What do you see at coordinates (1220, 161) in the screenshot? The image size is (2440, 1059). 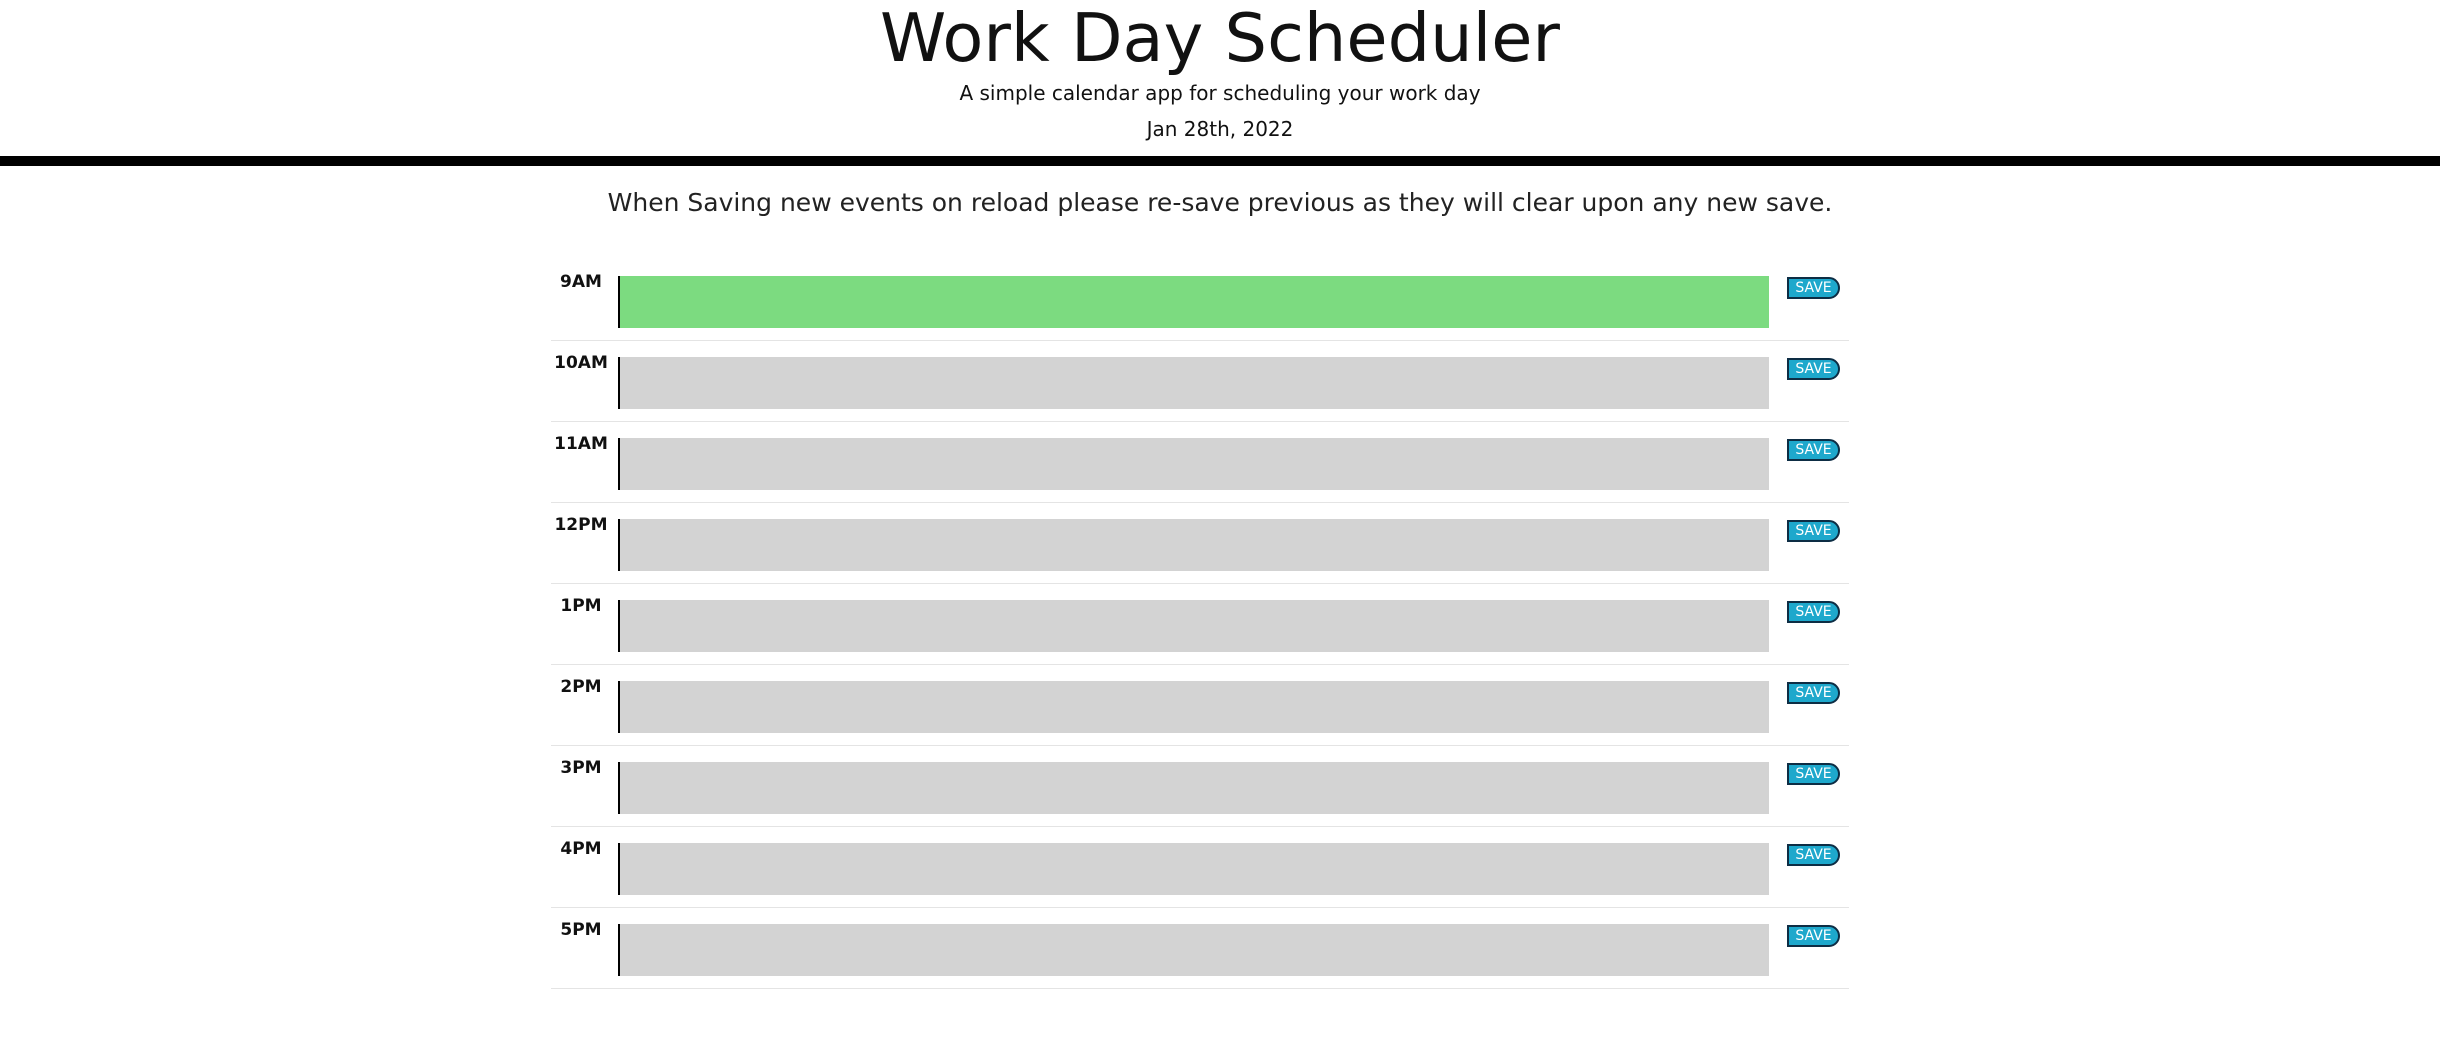 I see `header-divider` at bounding box center [1220, 161].